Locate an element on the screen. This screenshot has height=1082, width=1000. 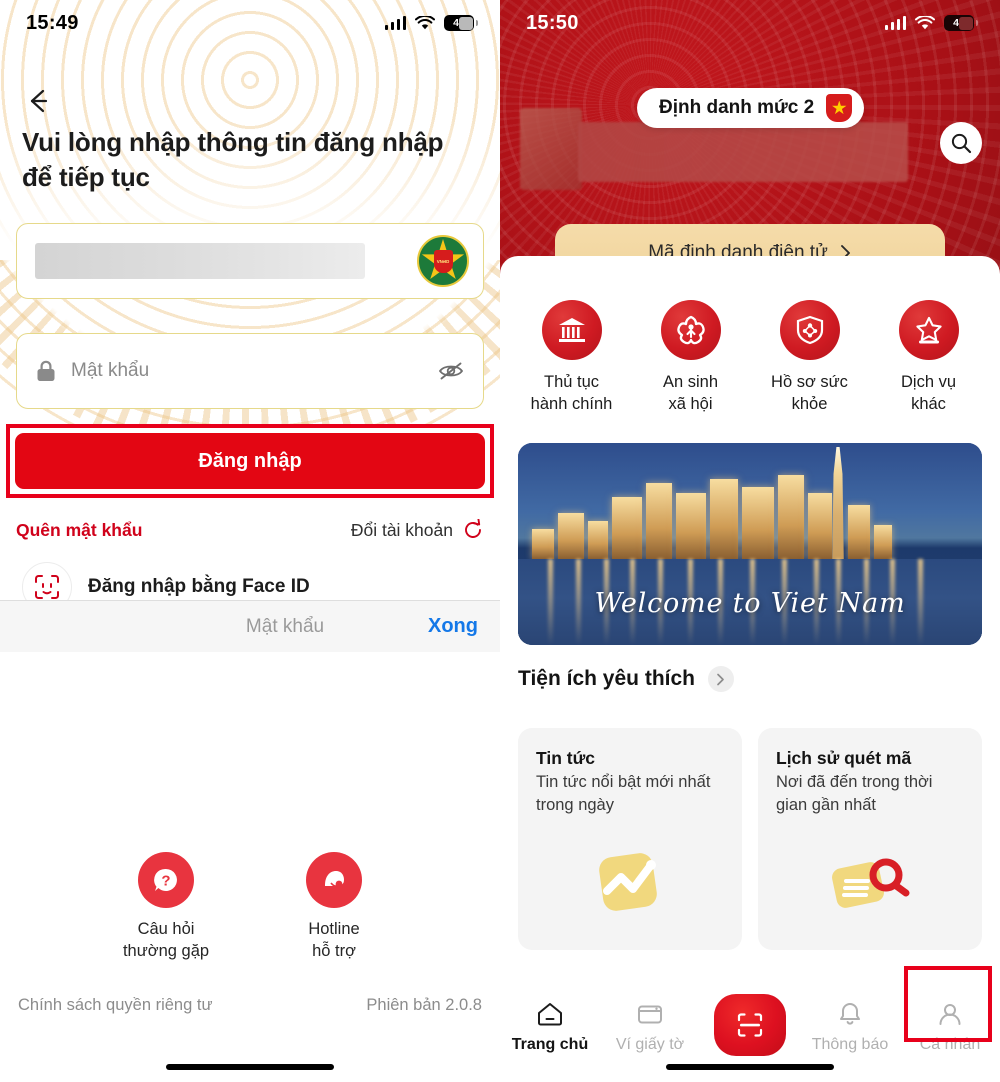
star-services-icon is located at coordinates (928, 330).